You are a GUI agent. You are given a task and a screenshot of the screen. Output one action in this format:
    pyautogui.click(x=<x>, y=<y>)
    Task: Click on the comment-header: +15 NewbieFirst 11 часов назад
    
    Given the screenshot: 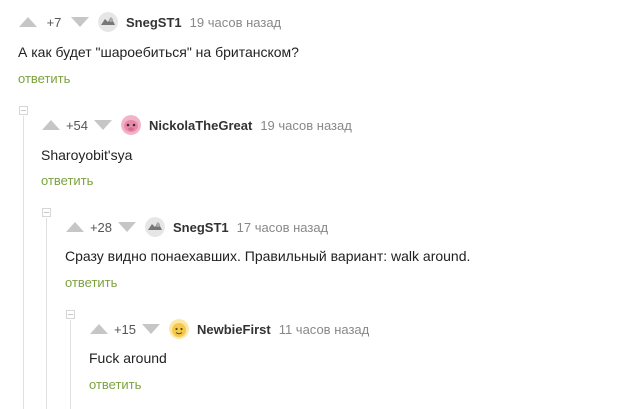 What is the action you would take?
    pyautogui.click(x=229, y=329)
    